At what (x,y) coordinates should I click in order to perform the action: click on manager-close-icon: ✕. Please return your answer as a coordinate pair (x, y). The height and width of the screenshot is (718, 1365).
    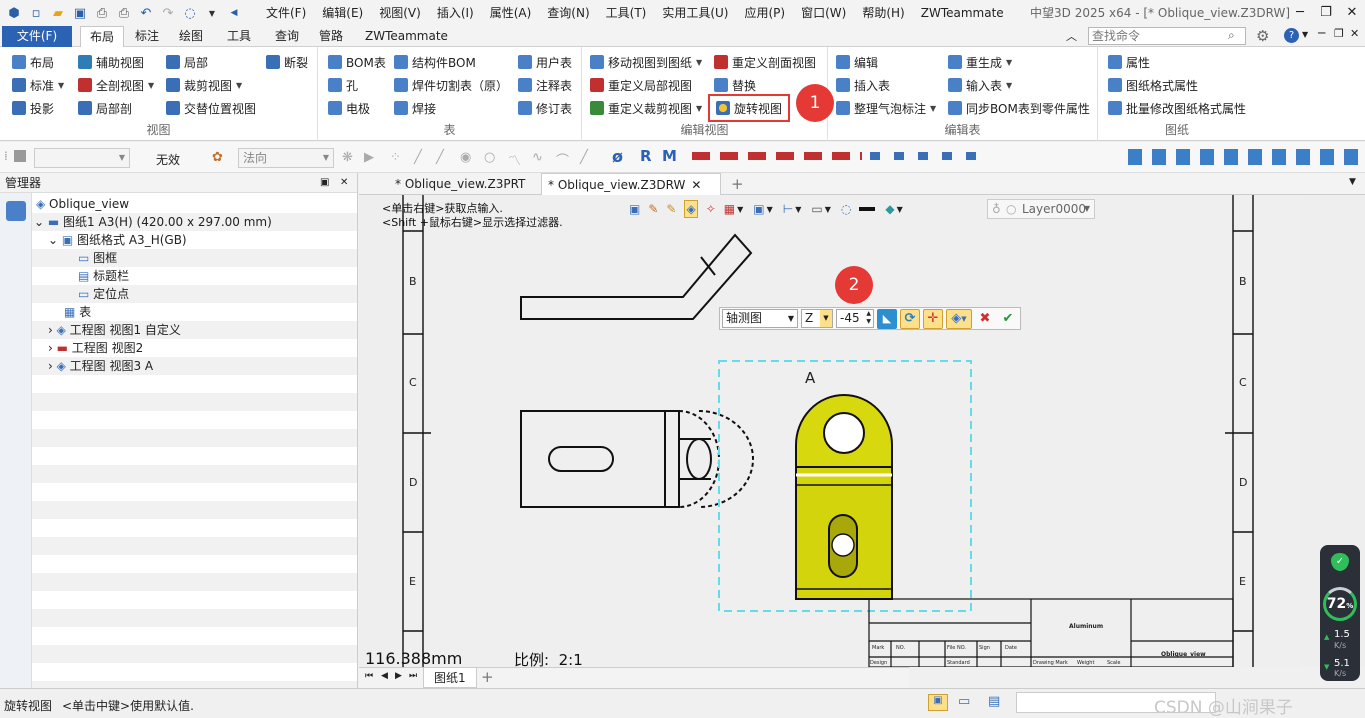
    Looking at the image, I should click on (344, 183).